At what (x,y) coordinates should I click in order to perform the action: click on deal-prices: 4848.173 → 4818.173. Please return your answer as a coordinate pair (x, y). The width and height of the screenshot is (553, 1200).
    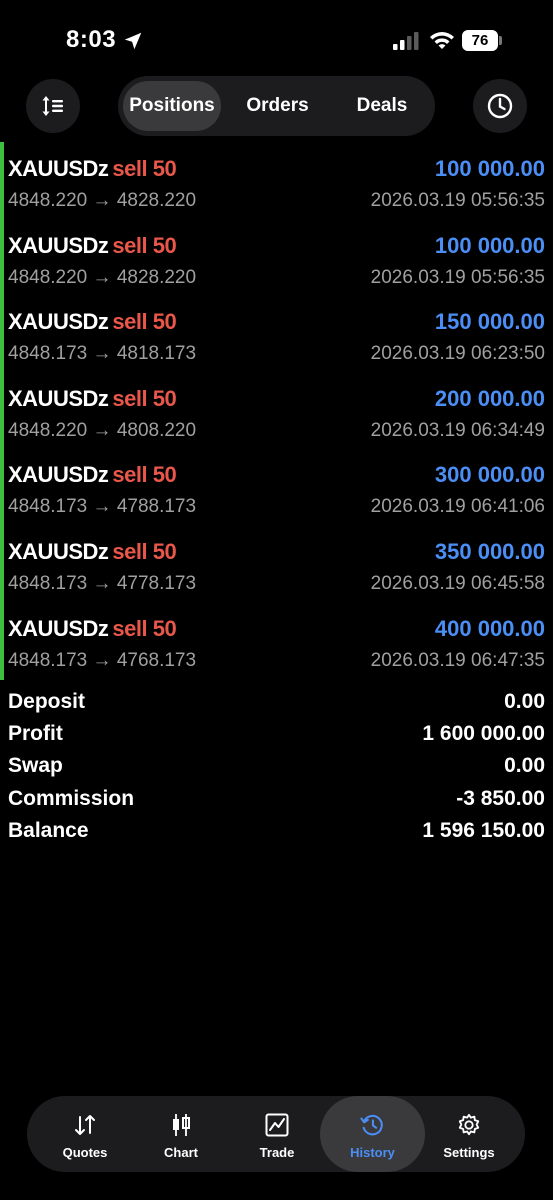
    Looking at the image, I should click on (102, 354).